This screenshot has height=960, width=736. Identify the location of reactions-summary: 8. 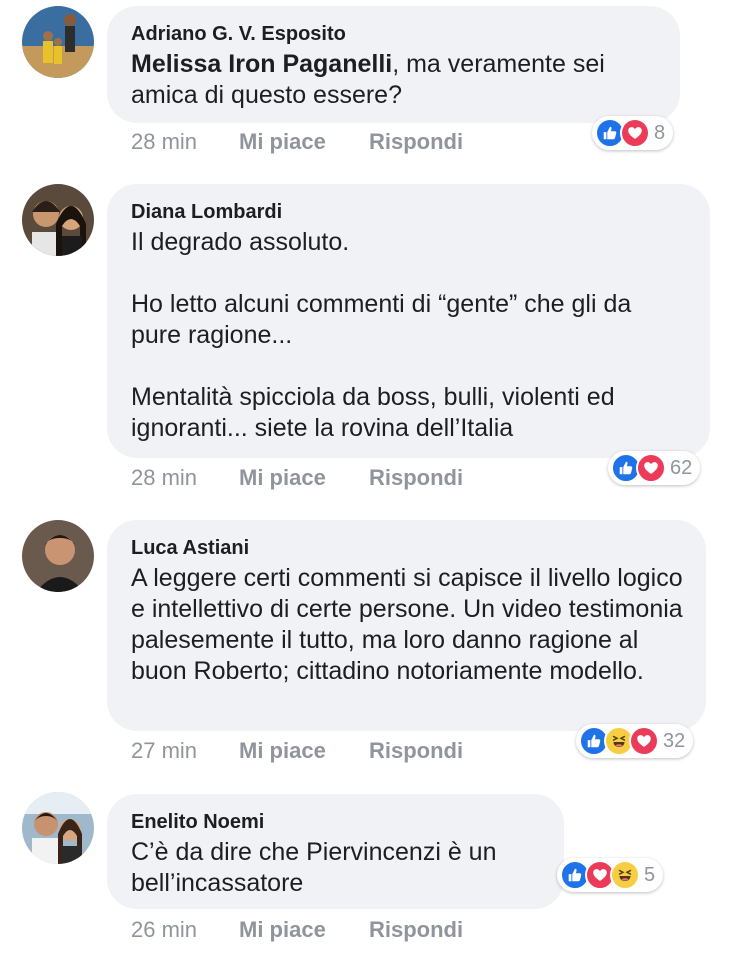
(633, 133).